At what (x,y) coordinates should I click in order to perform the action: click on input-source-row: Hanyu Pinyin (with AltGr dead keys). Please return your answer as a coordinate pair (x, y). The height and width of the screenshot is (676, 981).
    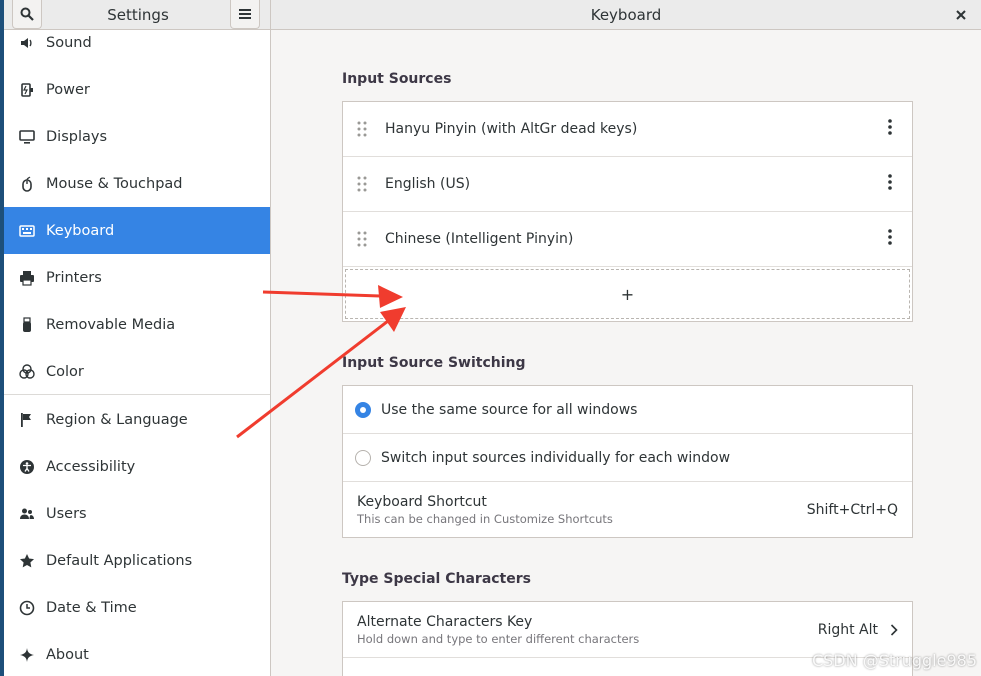
    Looking at the image, I should click on (627, 129).